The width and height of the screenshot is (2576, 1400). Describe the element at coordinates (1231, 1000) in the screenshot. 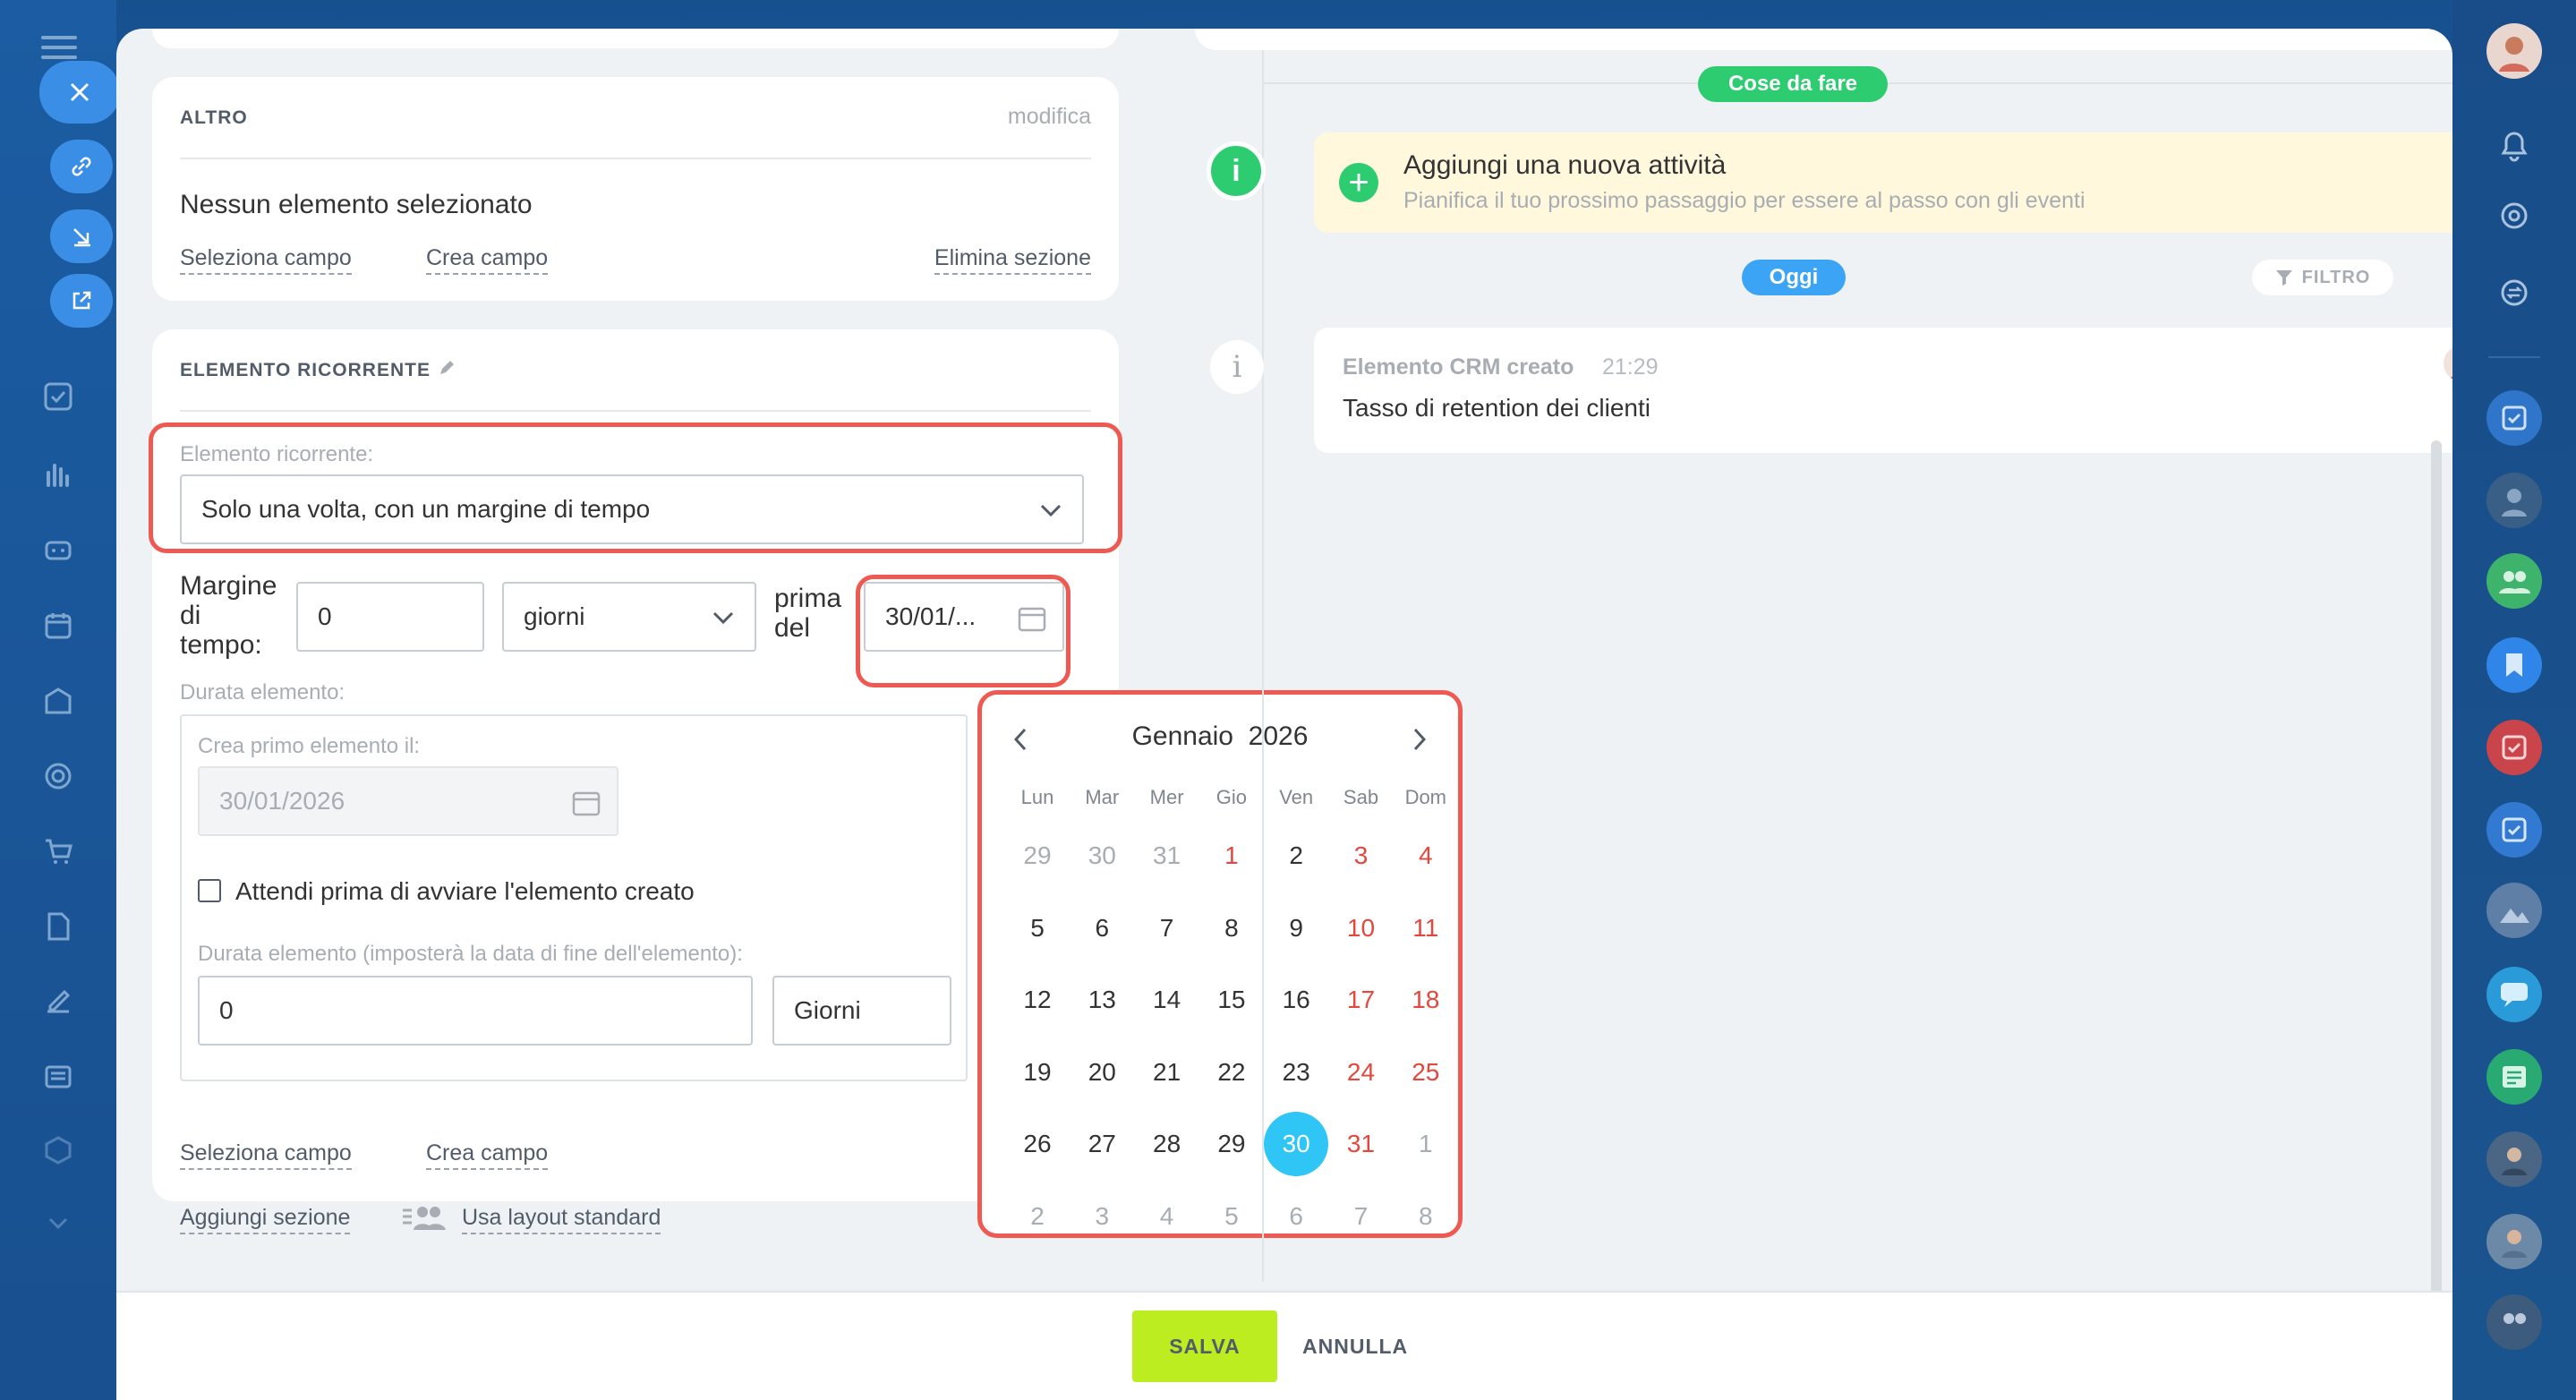

I see `calendar-day: 15` at that location.